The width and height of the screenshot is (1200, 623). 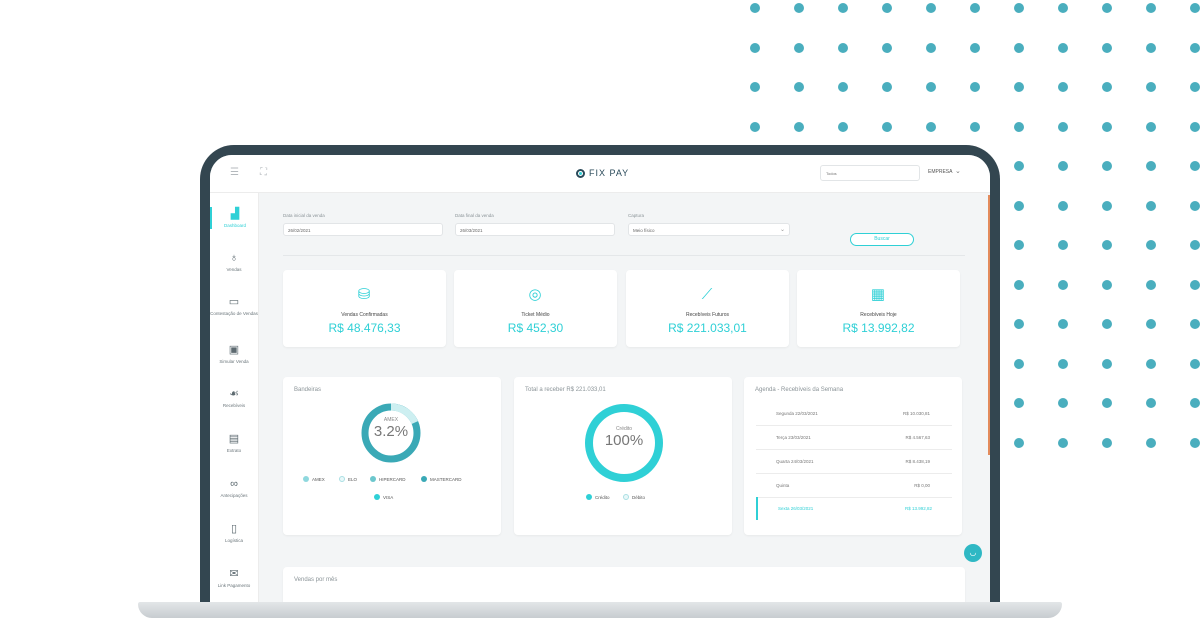 I want to click on scroll-indicator, so click(x=989, y=325).